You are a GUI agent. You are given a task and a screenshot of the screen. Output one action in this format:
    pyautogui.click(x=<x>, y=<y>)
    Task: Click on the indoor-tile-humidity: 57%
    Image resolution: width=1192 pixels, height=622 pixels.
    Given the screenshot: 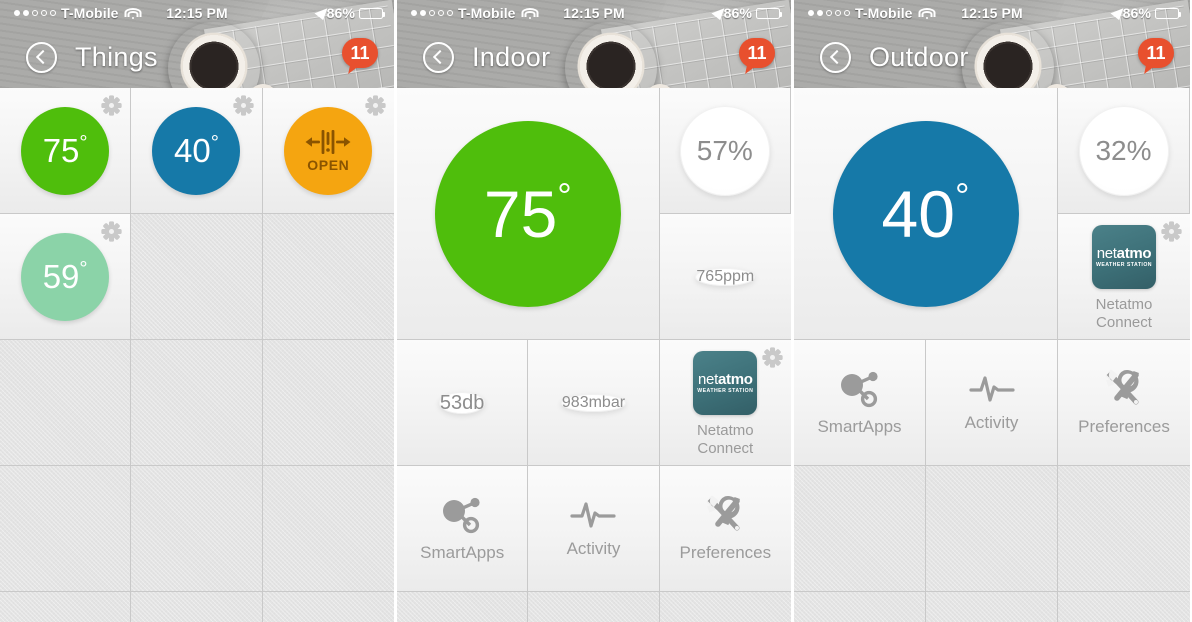 What is the action you would take?
    pyautogui.click(x=725, y=151)
    